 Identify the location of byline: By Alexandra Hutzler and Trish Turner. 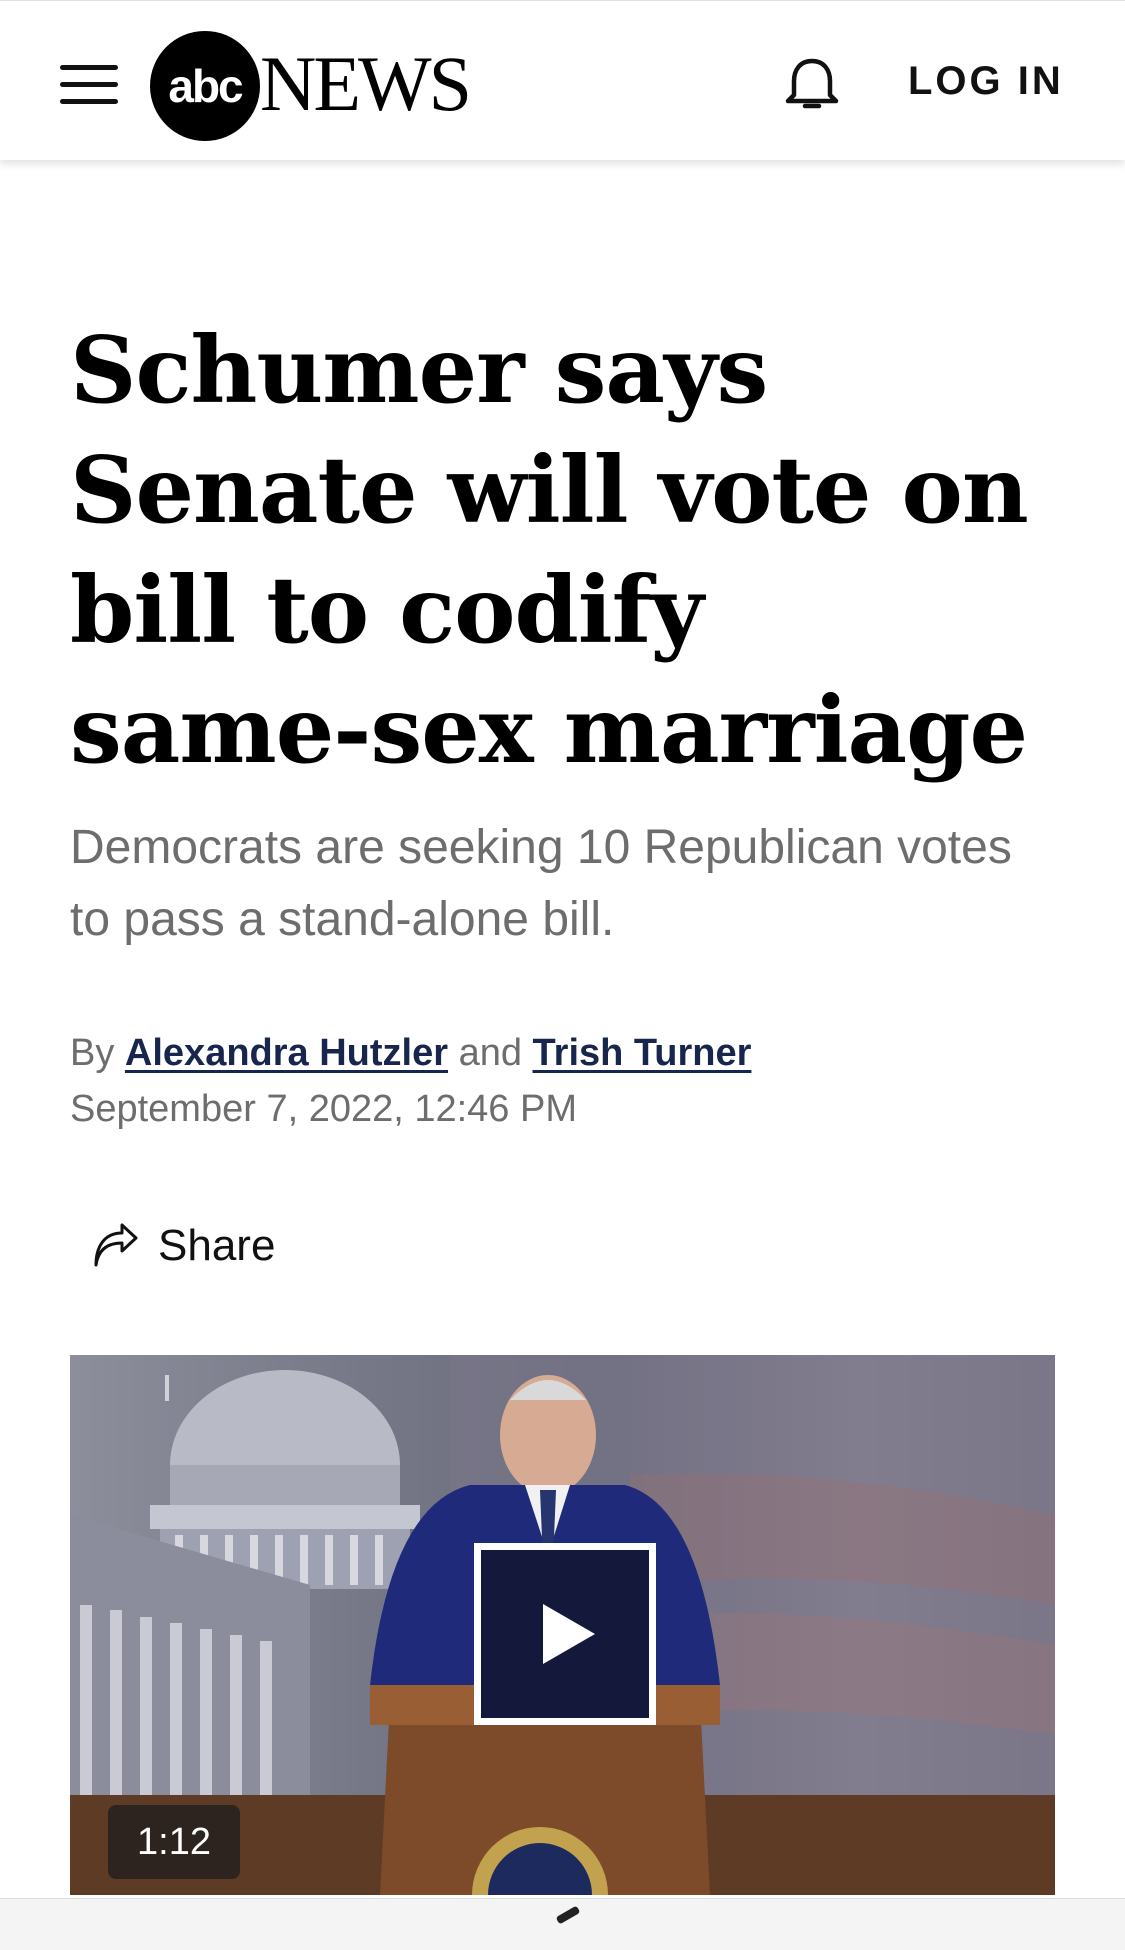
(410, 1053).